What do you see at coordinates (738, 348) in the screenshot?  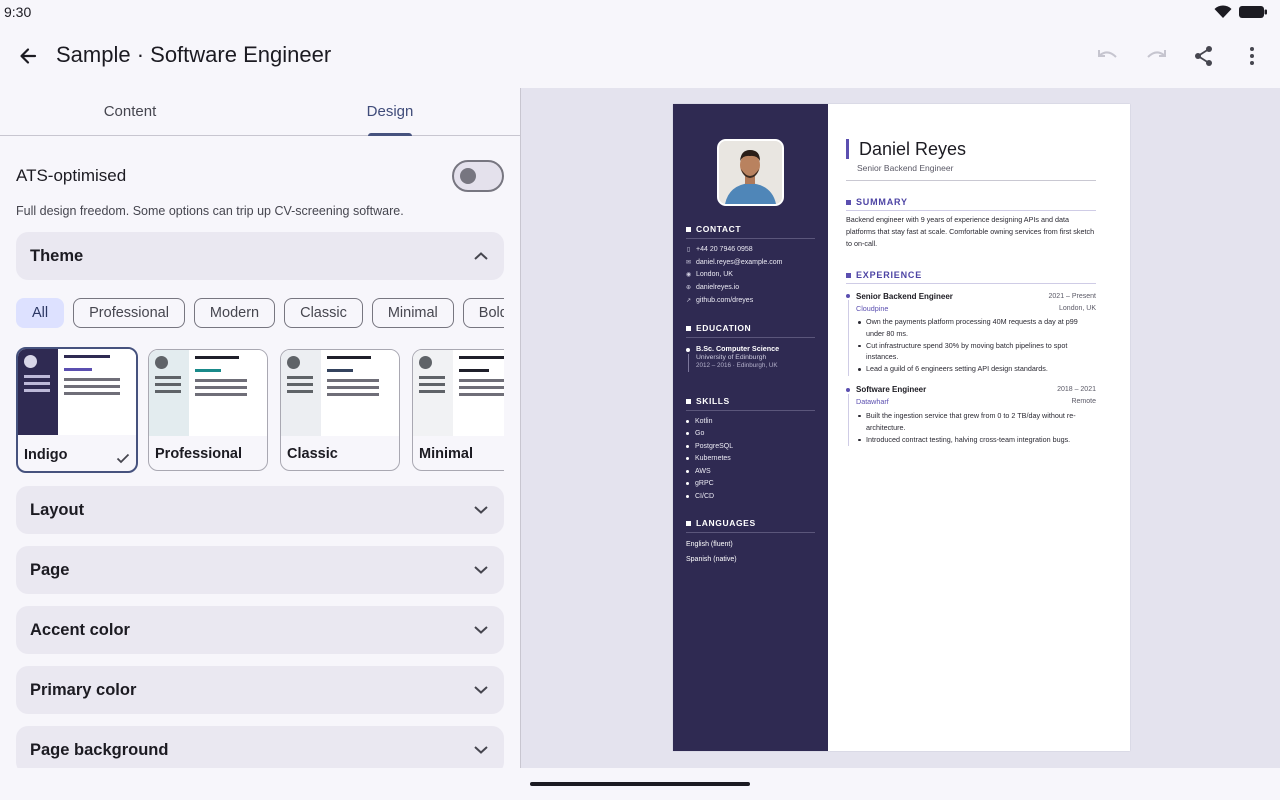 I see `degree: B.Sc. Computer Science` at bounding box center [738, 348].